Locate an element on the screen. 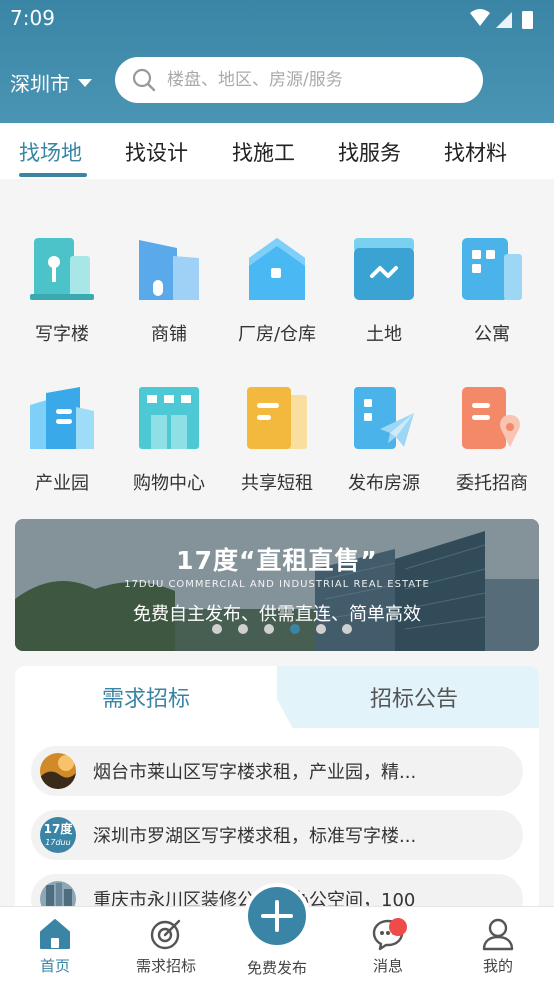 Image resolution: width=554 pixels, height=985 pixels. industrial-park-icon is located at coordinates (62, 418).